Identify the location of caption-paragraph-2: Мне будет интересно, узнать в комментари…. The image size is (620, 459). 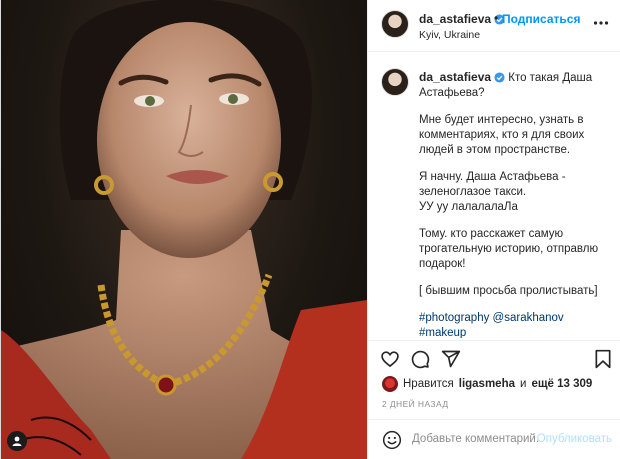
(502, 135).